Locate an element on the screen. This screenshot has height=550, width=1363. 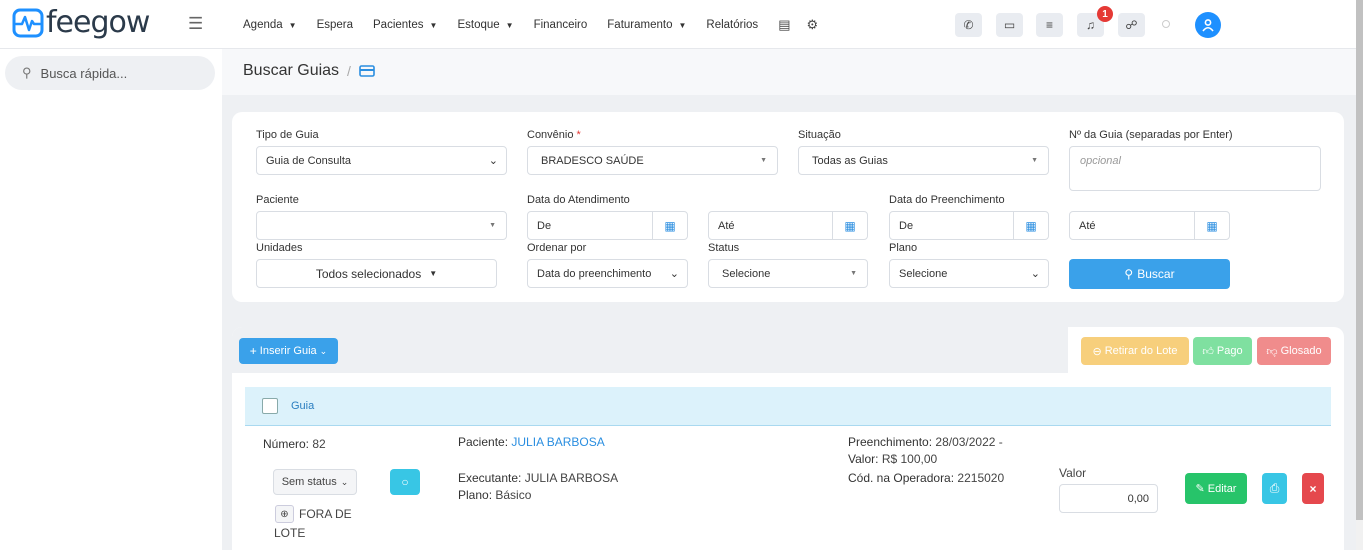
guia-plano: Plano: Básico is located at coordinates (495, 495).